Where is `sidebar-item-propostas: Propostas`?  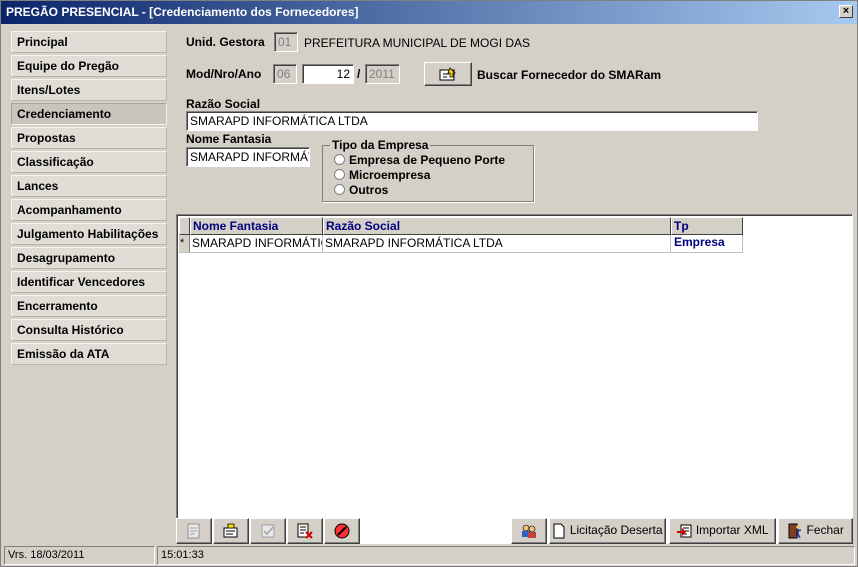 sidebar-item-propostas: Propostas is located at coordinates (89, 138).